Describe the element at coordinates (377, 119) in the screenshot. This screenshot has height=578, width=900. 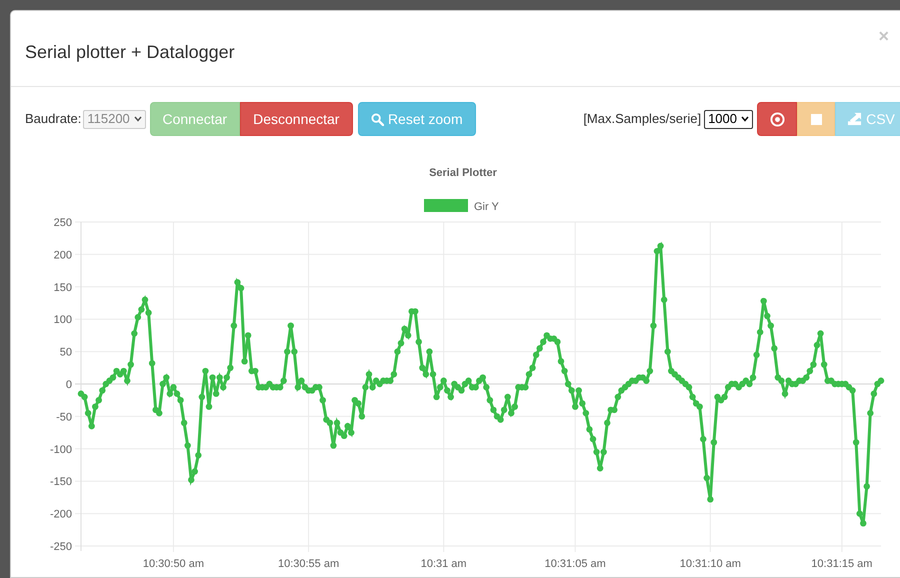
I see `search-icon` at that location.